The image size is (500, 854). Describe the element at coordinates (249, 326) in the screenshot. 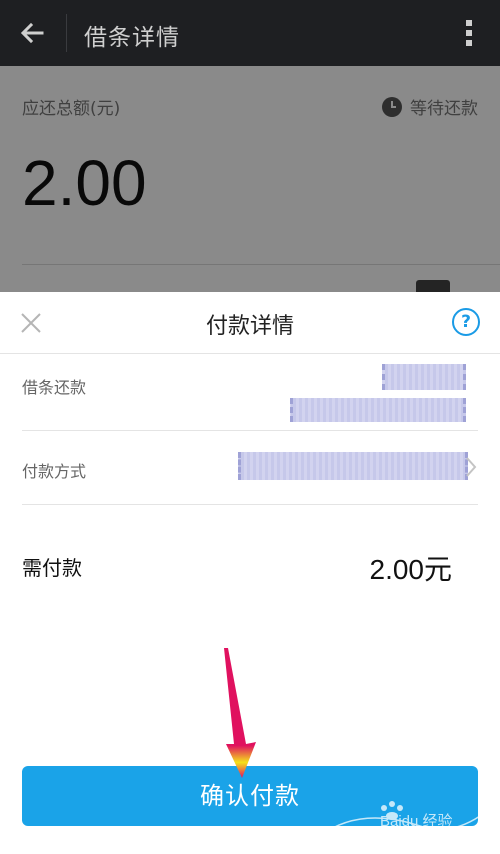

I see `sheet-title: 付款详情` at that location.